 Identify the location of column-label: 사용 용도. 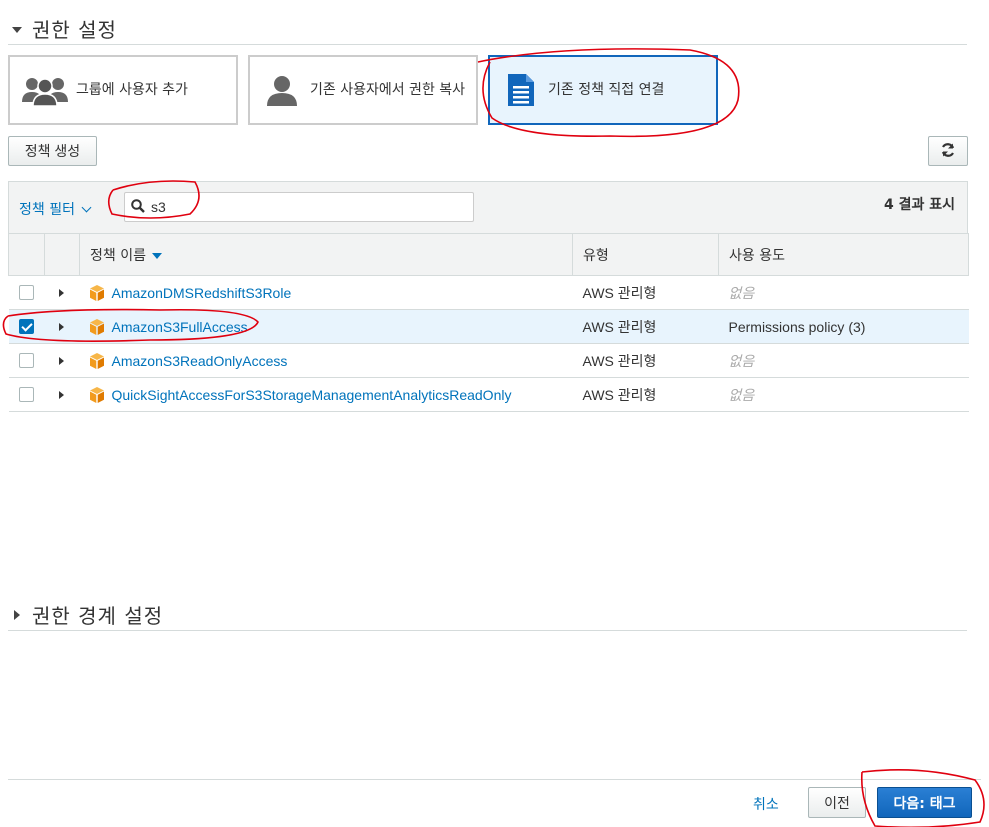
(757, 255).